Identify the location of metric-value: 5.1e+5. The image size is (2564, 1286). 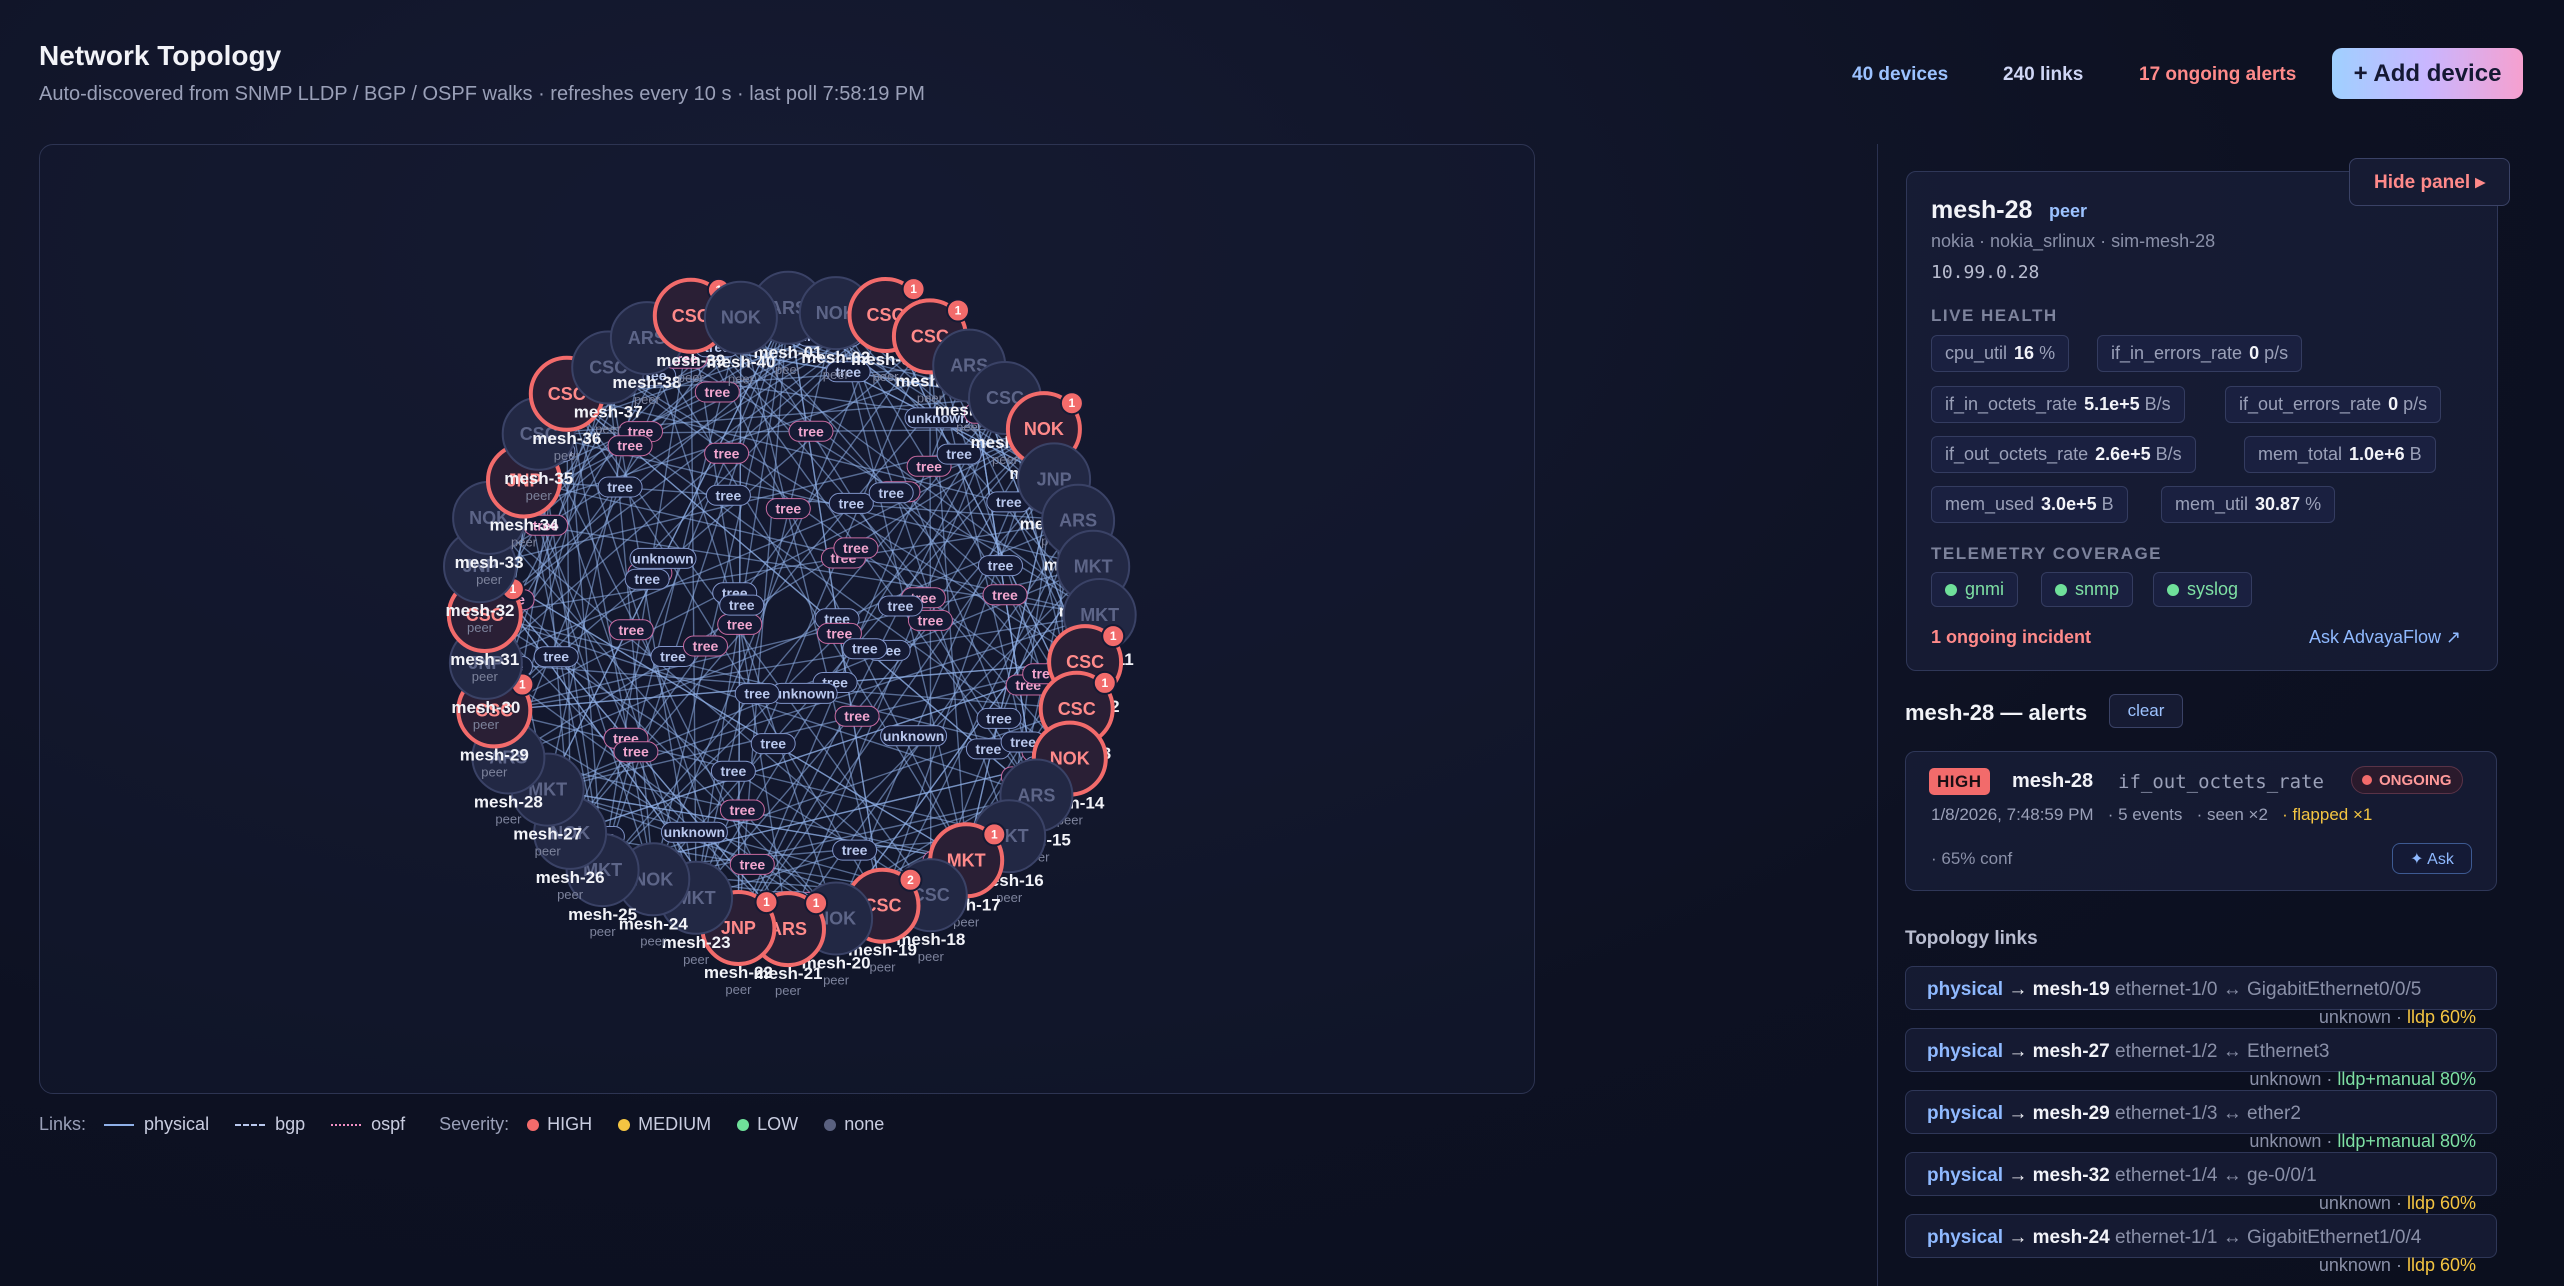
(2112, 404).